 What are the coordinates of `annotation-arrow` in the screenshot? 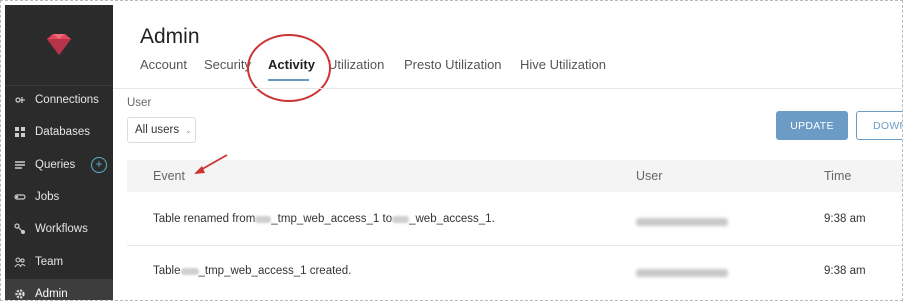 It's located at (211, 164).